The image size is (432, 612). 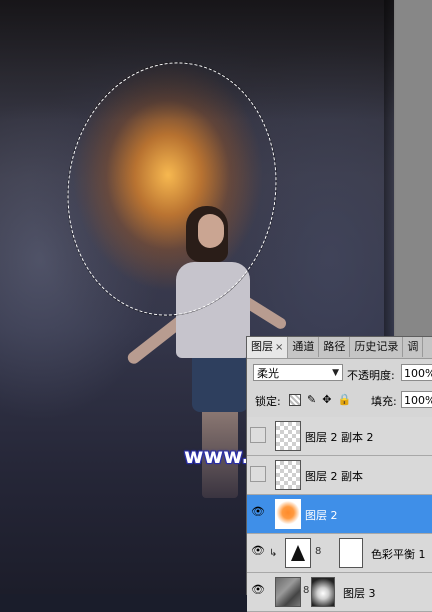 What do you see at coordinates (311, 399) in the screenshot?
I see `lock-image-icon: ✎` at bounding box center [311, 399].